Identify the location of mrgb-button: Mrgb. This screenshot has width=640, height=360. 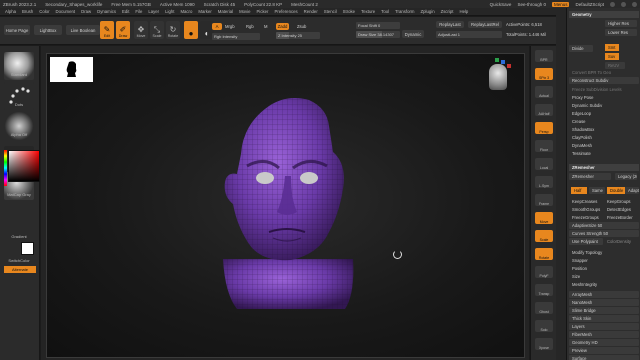
(230, 26).